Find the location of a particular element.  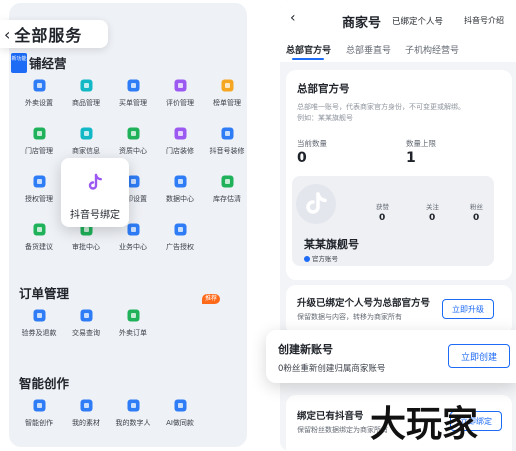

service-item: 验券及退款 is located at coordinates (39, 323).